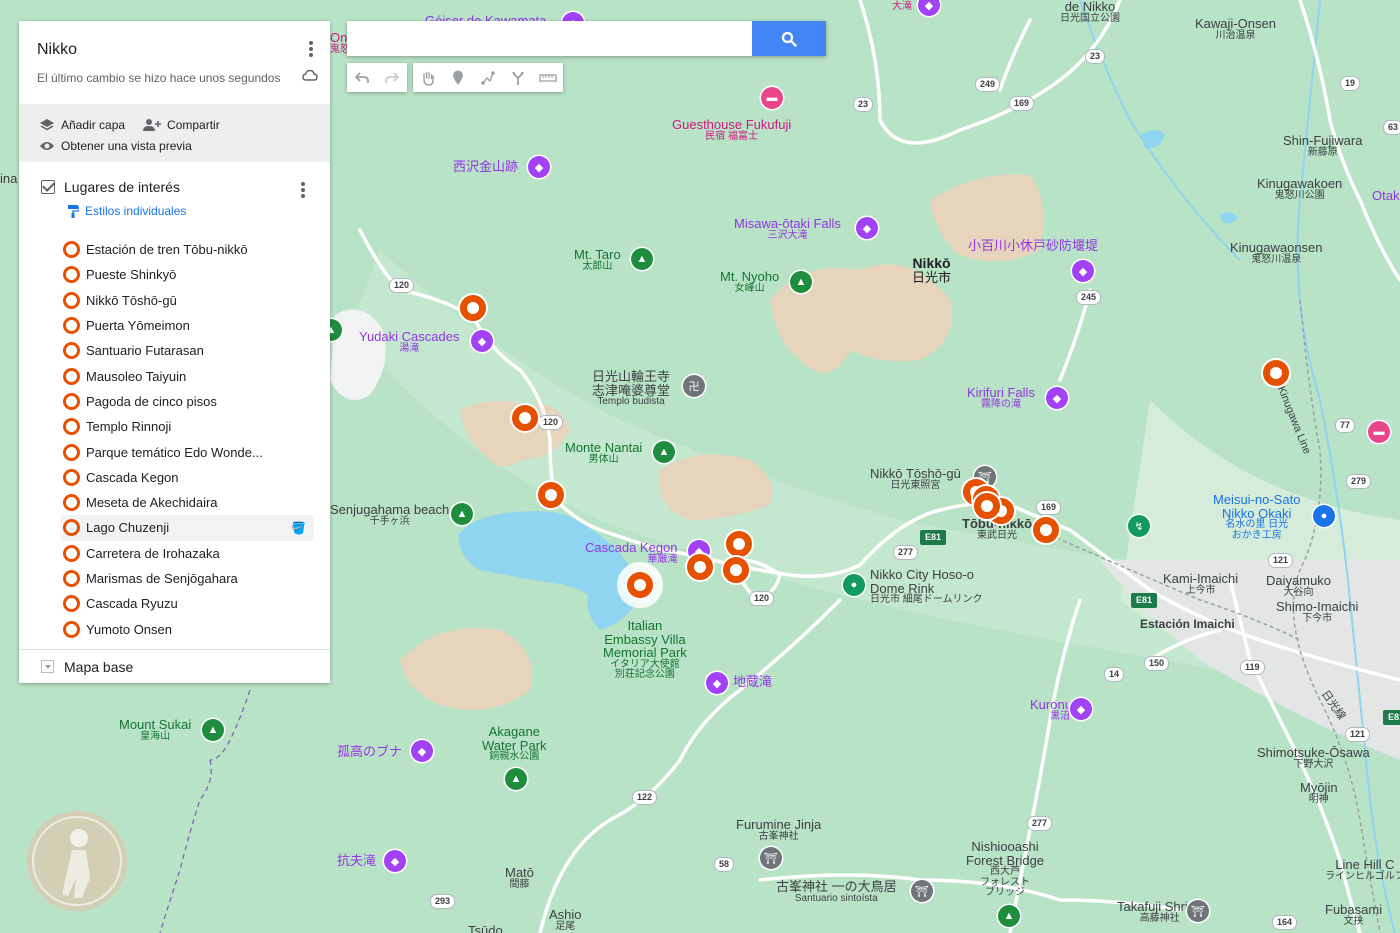 Image resolution: width=1400 pixels, height=933 pixels. Describe the element at coordinates (1057, 398) in the screenshot. I see `kirifuri-icon: ◆` at that location.